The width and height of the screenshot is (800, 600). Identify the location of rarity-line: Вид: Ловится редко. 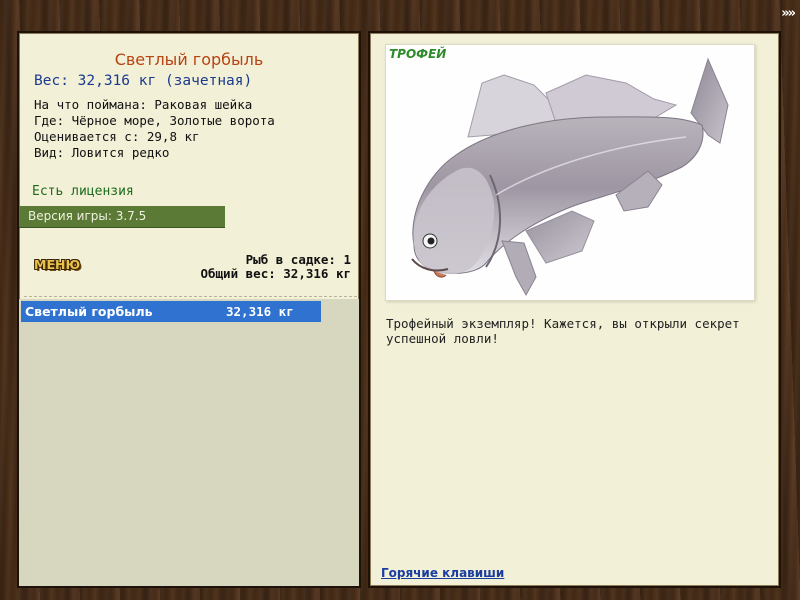
(102, 152).